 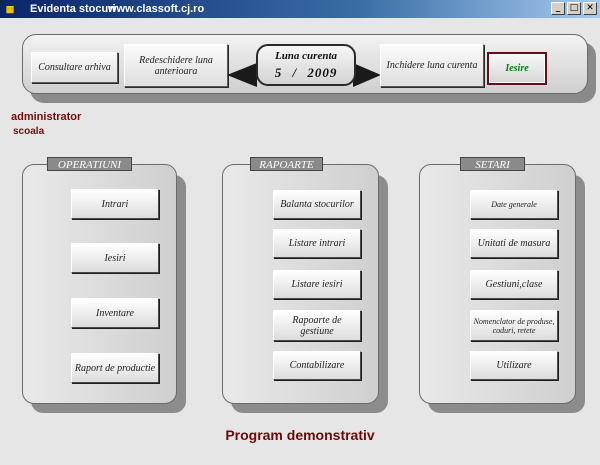 I want to click on listare-iesiri-button: Listare iesiri, so click(x=317, y=284).